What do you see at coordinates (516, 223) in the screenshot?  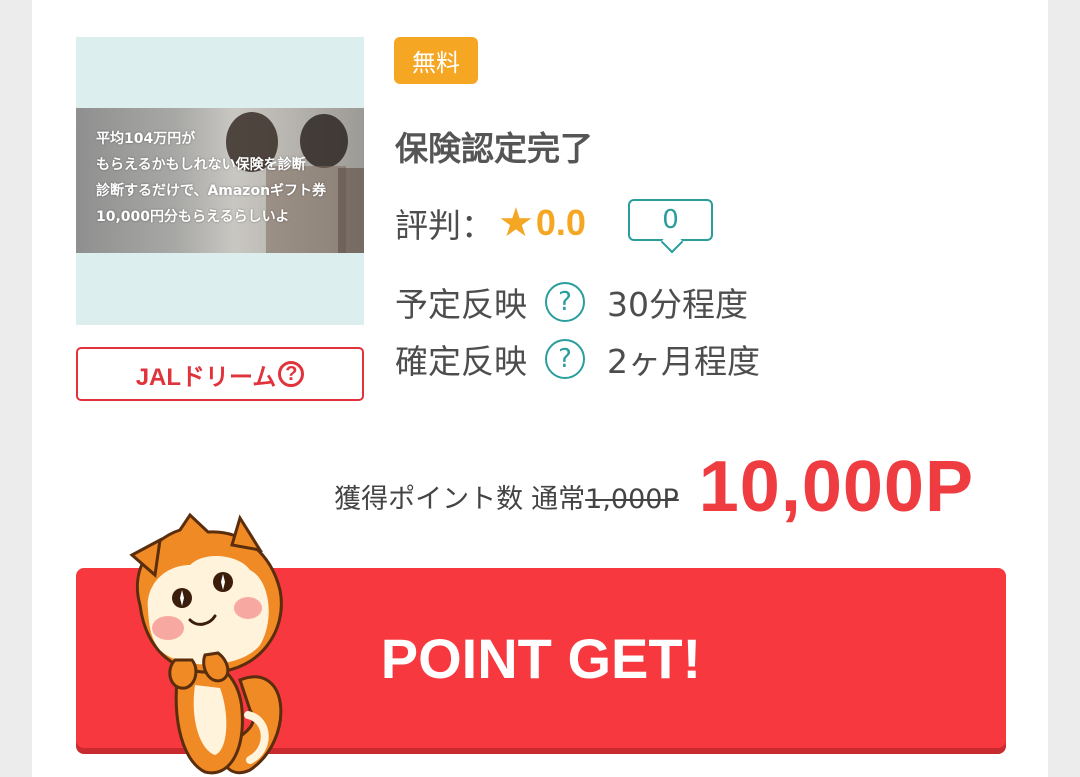 I see `star-icon: ★` at bounding box center [516, 223].